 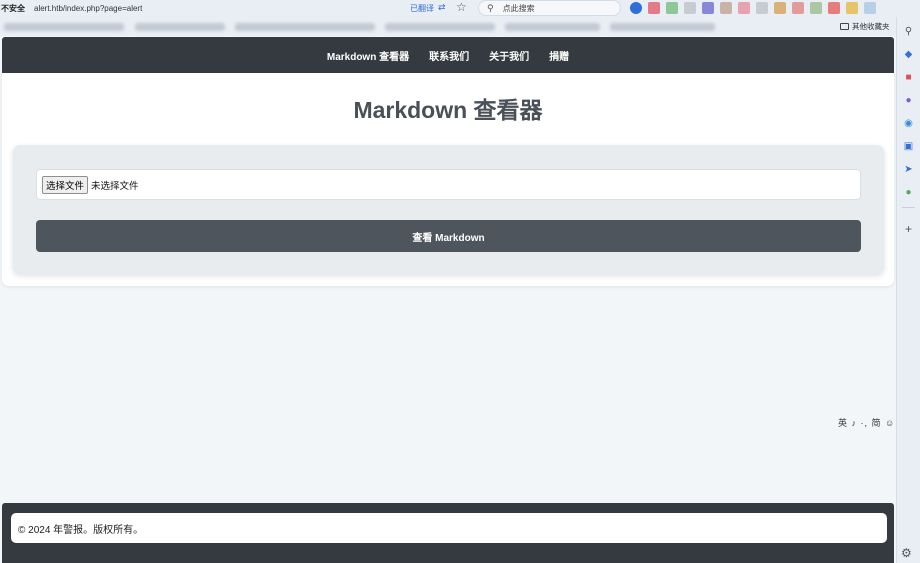 What do you see at coordinates (908, 54) in the screenshot?
I see `tag-icon: ◆` at bounding box center [908, 54].